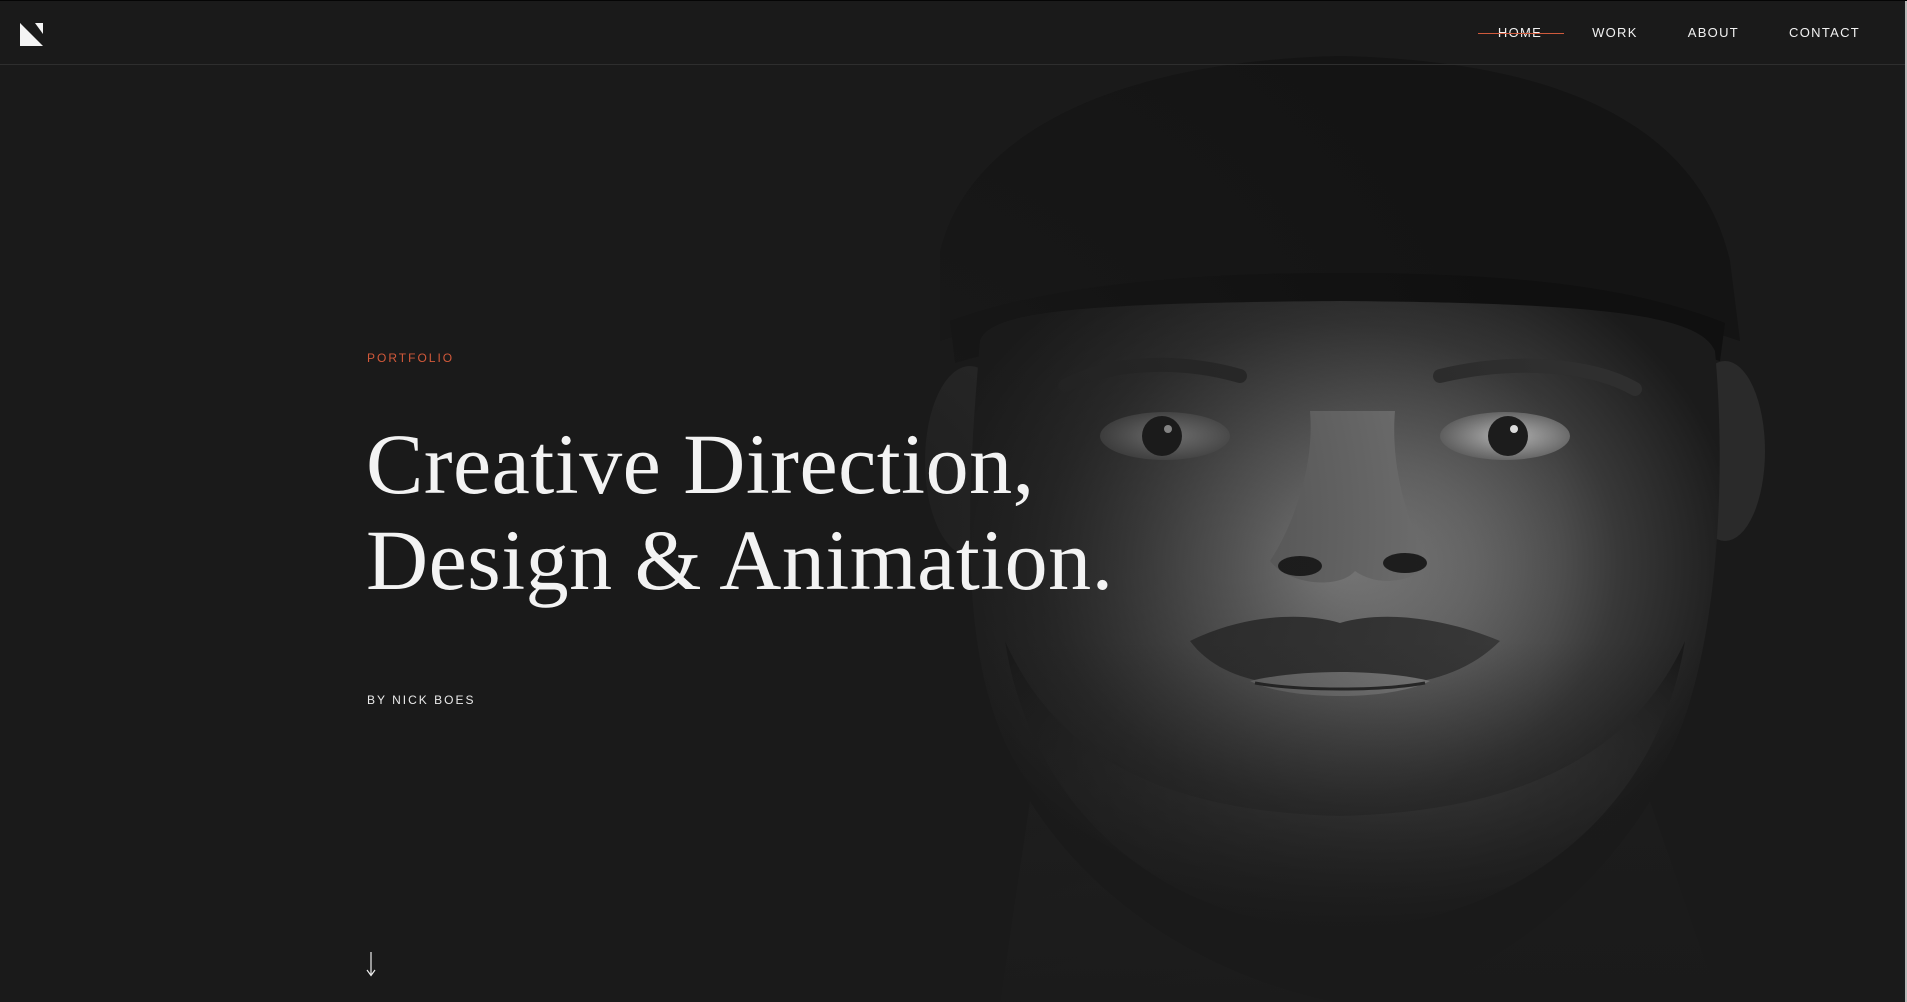  I want to click on nav-work-link: WORK, so click(1615, 32).